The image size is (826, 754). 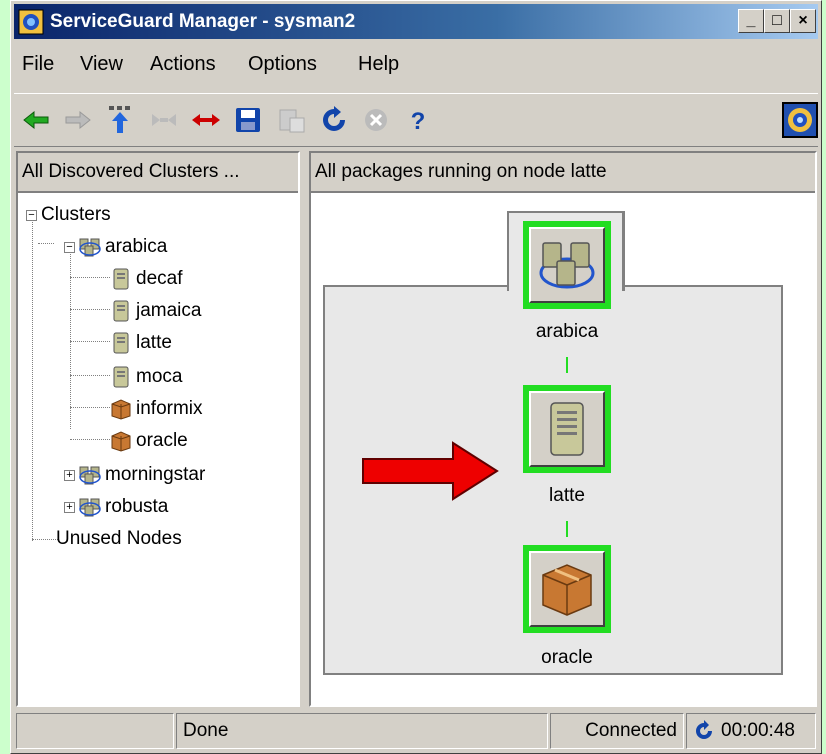 What do you see at coordinates (567, 331) in the screenshot?
I see `cluster-node-label: arabica` at bounding box center [567, 331].